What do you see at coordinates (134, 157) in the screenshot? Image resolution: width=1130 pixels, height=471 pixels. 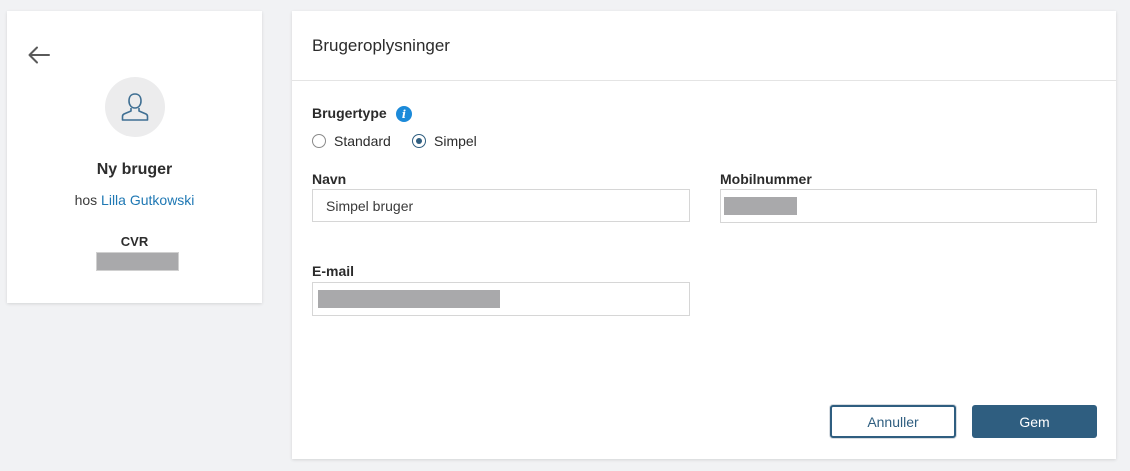 I see `user-summary-card: Ny bruger hos Lilla Gutkowski CVR` at bounding box center [134, 157].